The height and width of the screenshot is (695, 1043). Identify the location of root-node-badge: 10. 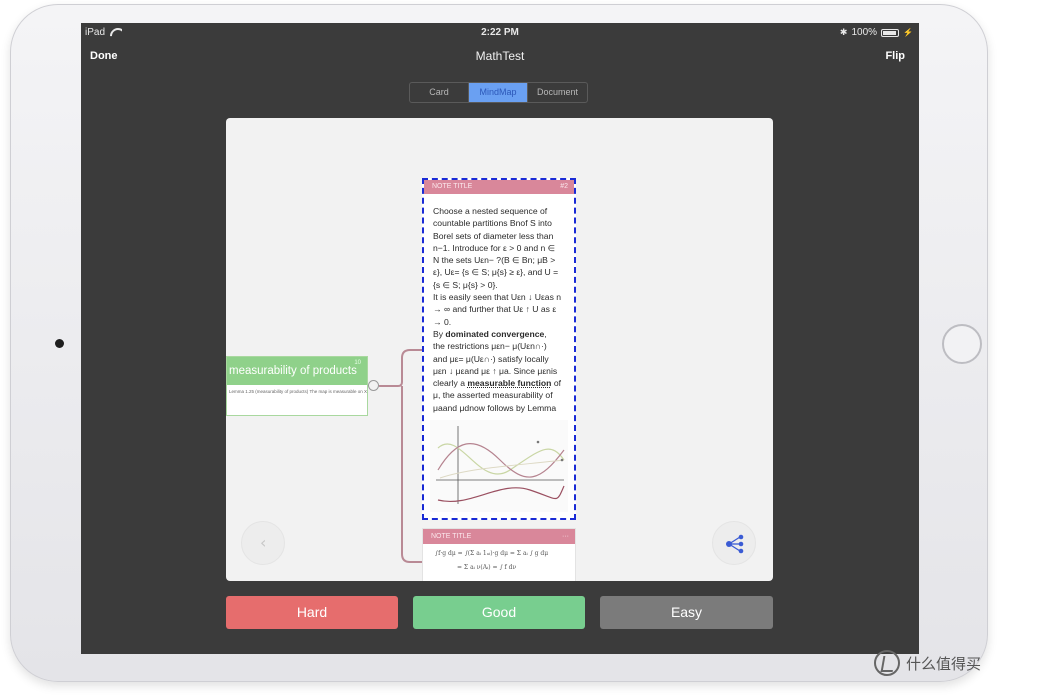
(357, 363).